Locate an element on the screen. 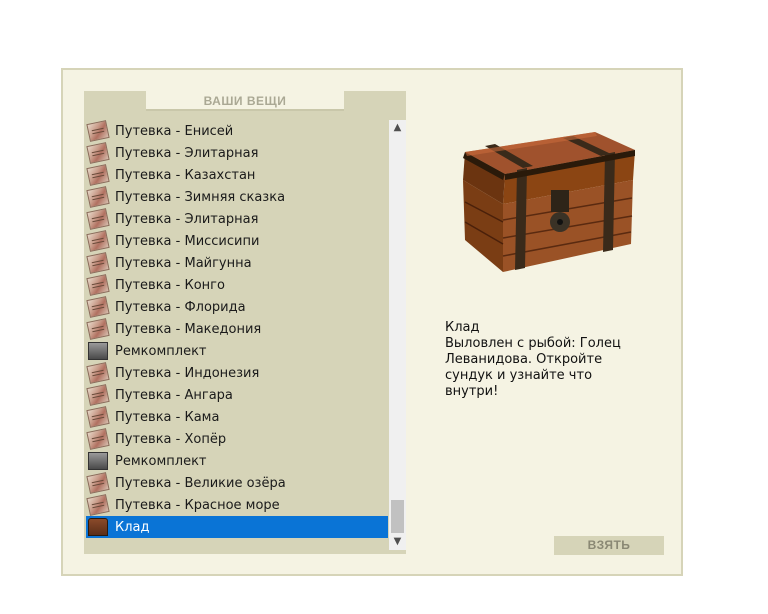 The image size is (768, 614). list-item-label: Путевка - Флорида is located at coordinates (180, 307).